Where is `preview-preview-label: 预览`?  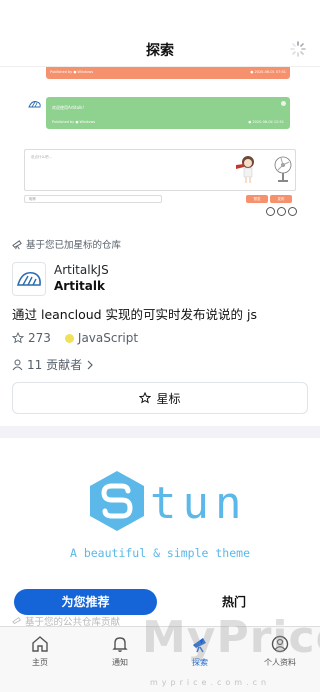
preview-preview-label: 预览 is located at coordinates (257, 199).